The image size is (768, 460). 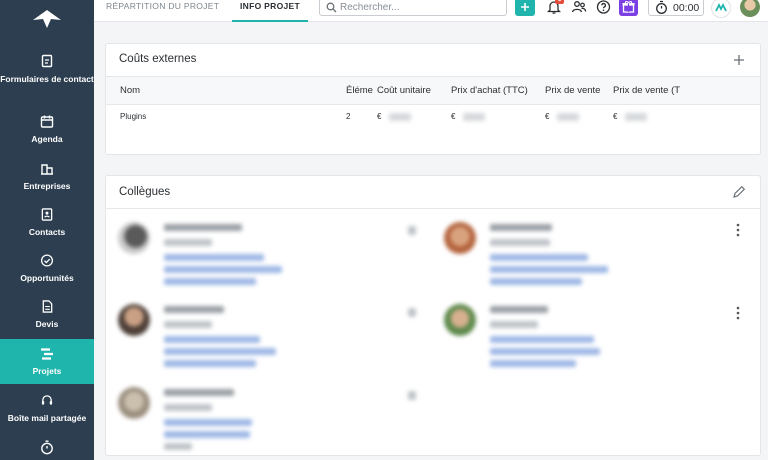 What do you see at coordinates (47, 306) in the screenshot?
I see `document-icon` at bounding box center [47, 306].